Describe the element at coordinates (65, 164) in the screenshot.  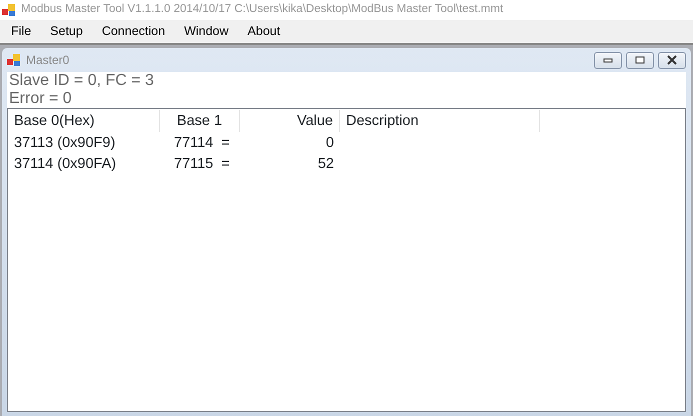
I see `table-cell-text: 37114 (0x90FA)` at that location.